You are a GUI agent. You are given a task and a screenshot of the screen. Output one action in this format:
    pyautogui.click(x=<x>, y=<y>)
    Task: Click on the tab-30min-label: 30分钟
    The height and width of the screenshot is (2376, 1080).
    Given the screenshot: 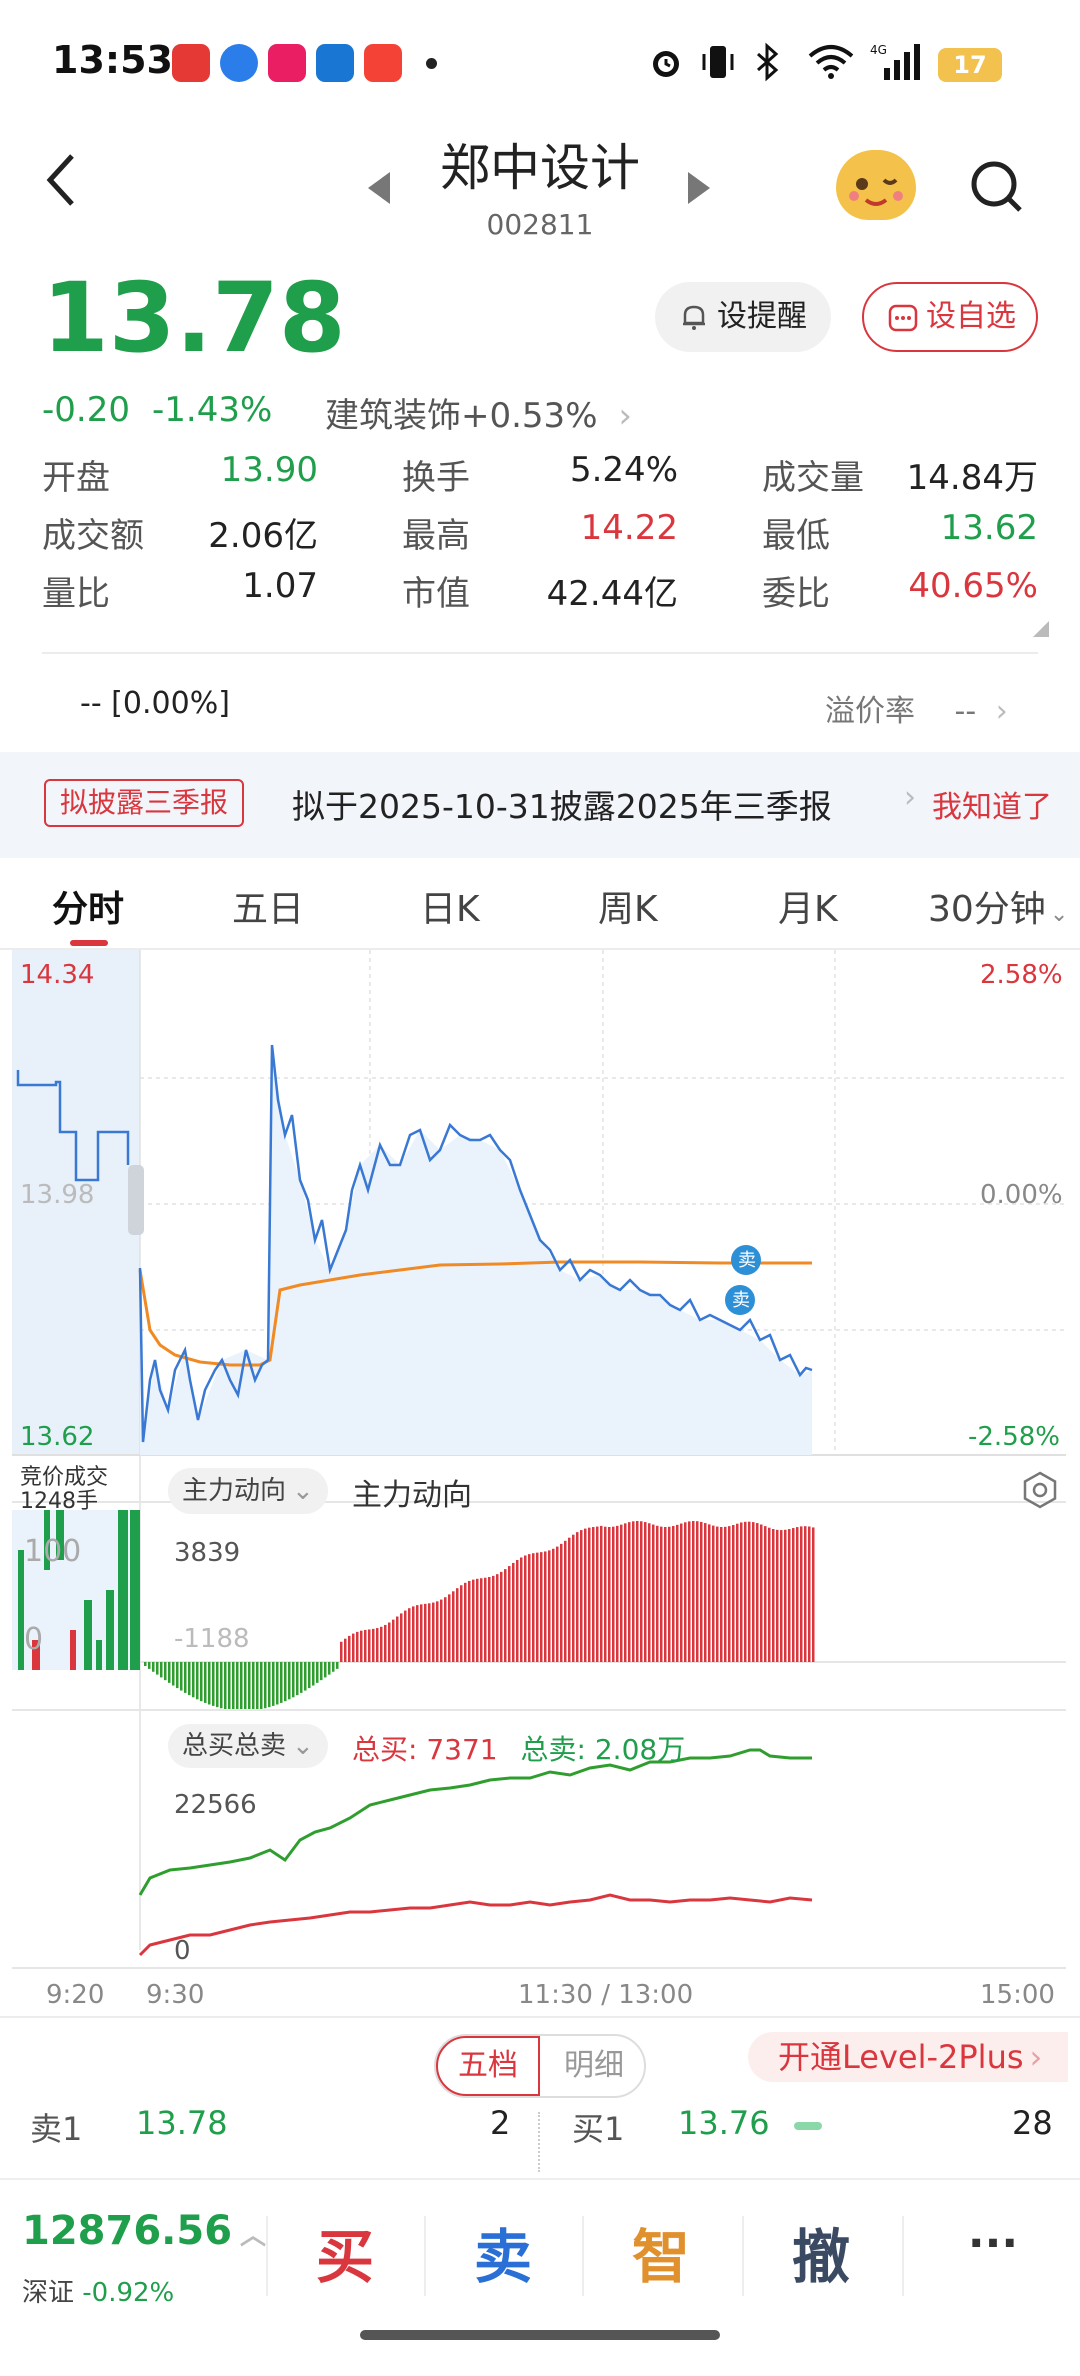 What is the action you would take?
    pyautogui.click(x=987, y=909)
    